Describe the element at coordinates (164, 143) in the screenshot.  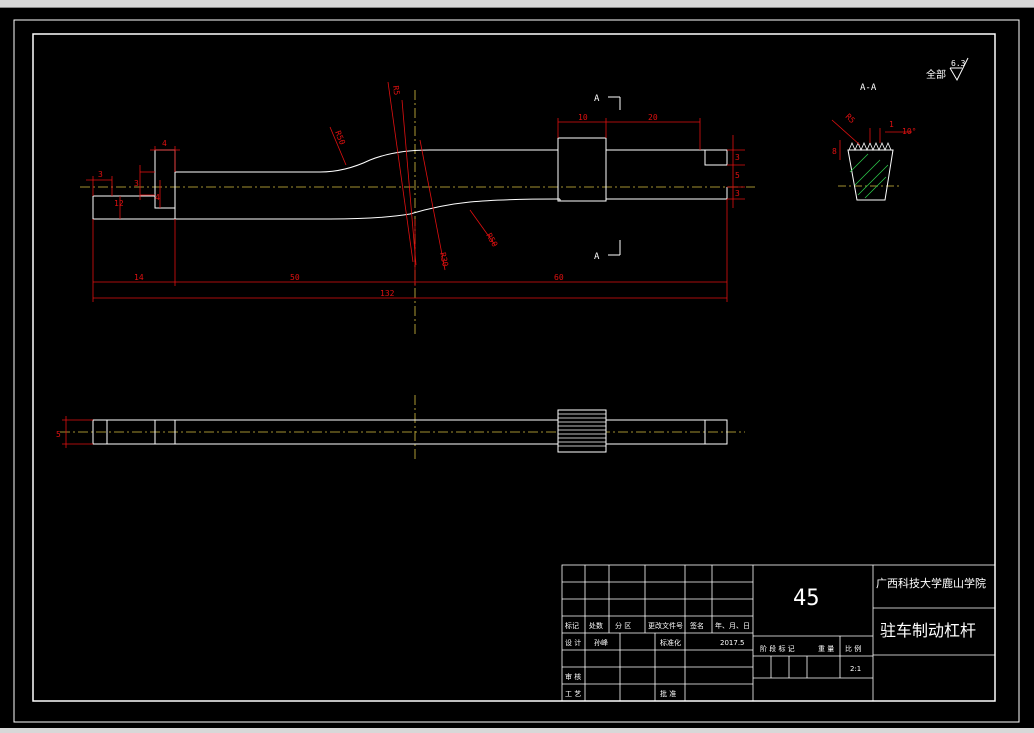
I see `dim-4-top: 4` at that location.